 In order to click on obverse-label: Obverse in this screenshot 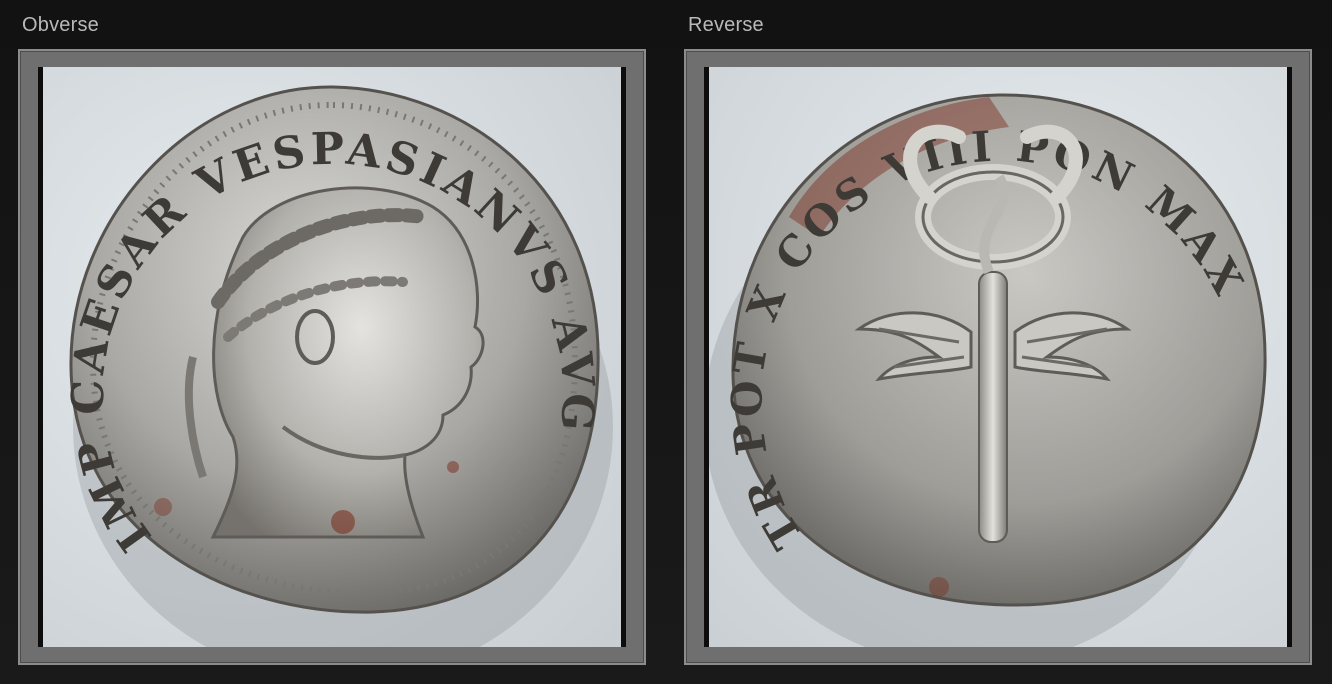, I will do `click(60, 25)`.